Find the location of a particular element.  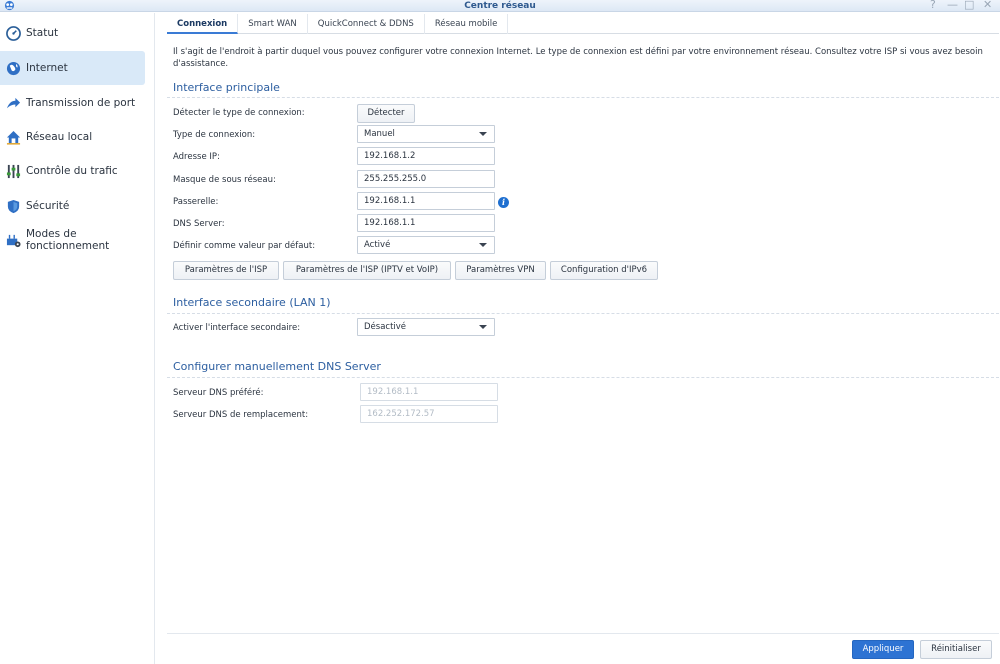

isp-iptv-voip-settings-button: Paramètres de l'ISP (IPTV et VoIP) is located at coordinates (367, 270).